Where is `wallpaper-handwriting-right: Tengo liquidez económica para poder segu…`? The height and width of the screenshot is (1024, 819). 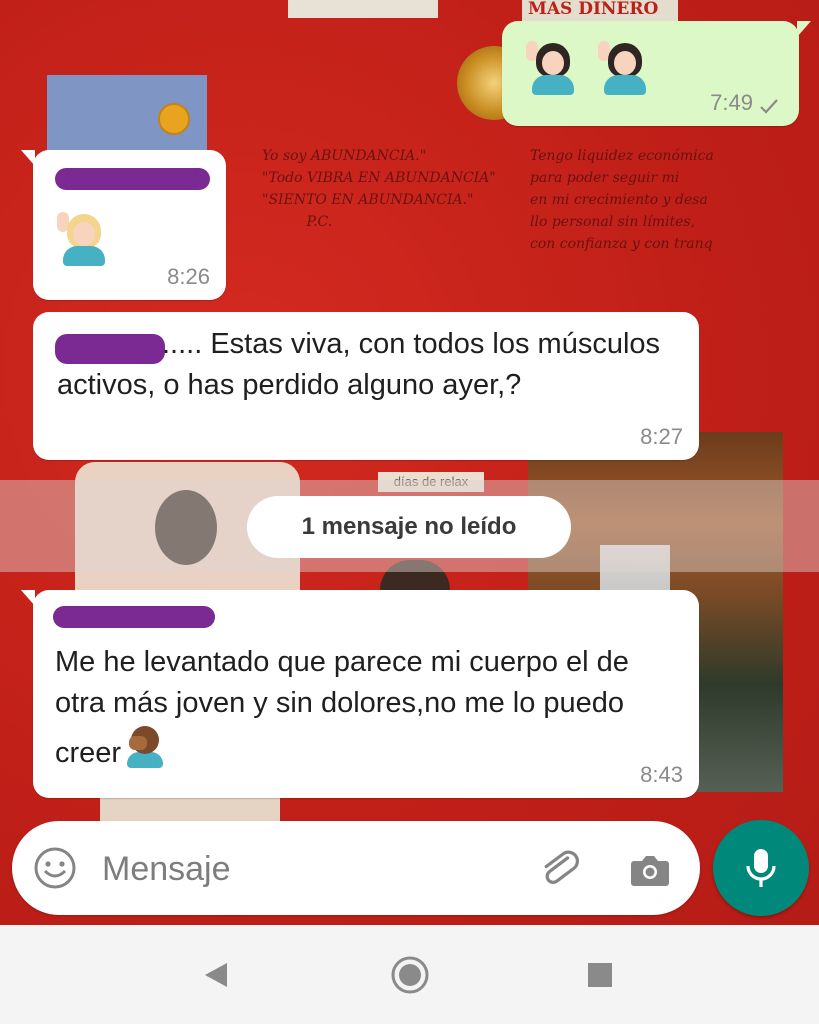 wallpaper-handwriting-right: Tengo liquidez económica para poder segu… is located at coordinates (622, 200).